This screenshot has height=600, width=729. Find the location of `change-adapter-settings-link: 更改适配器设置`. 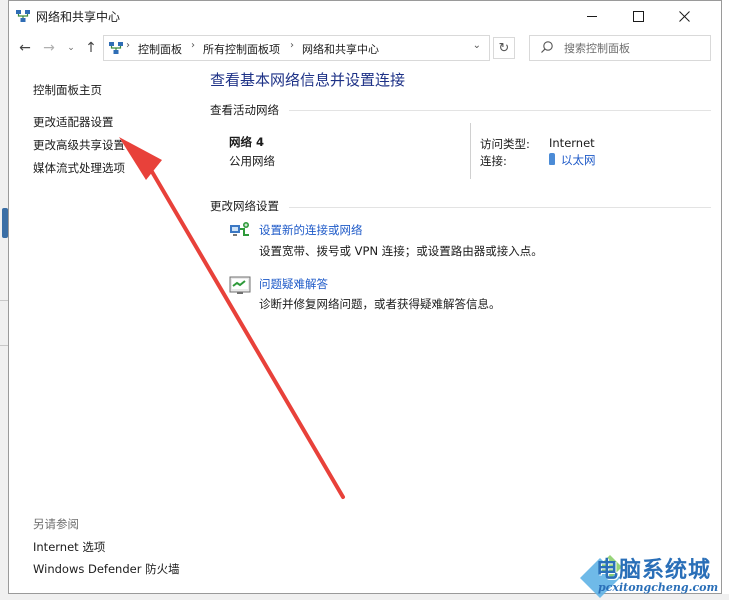

change-adapter-settings-link: 更改适配器设置 is located at coordinates (73, 122).